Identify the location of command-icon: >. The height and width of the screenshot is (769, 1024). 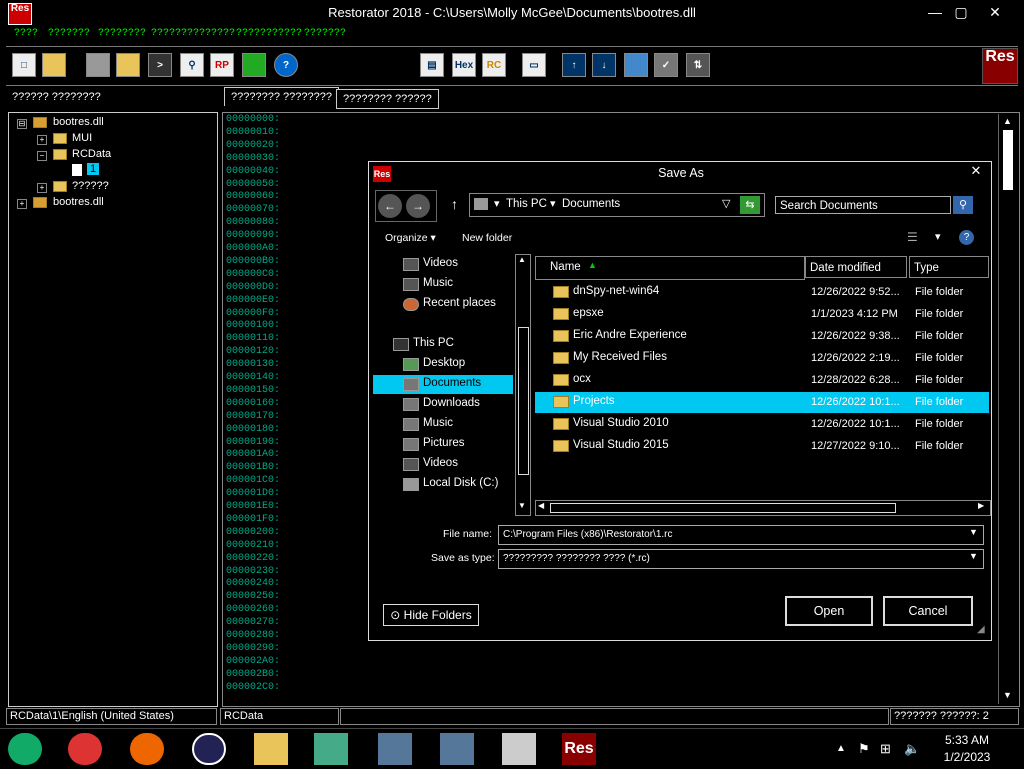
(160, 65).